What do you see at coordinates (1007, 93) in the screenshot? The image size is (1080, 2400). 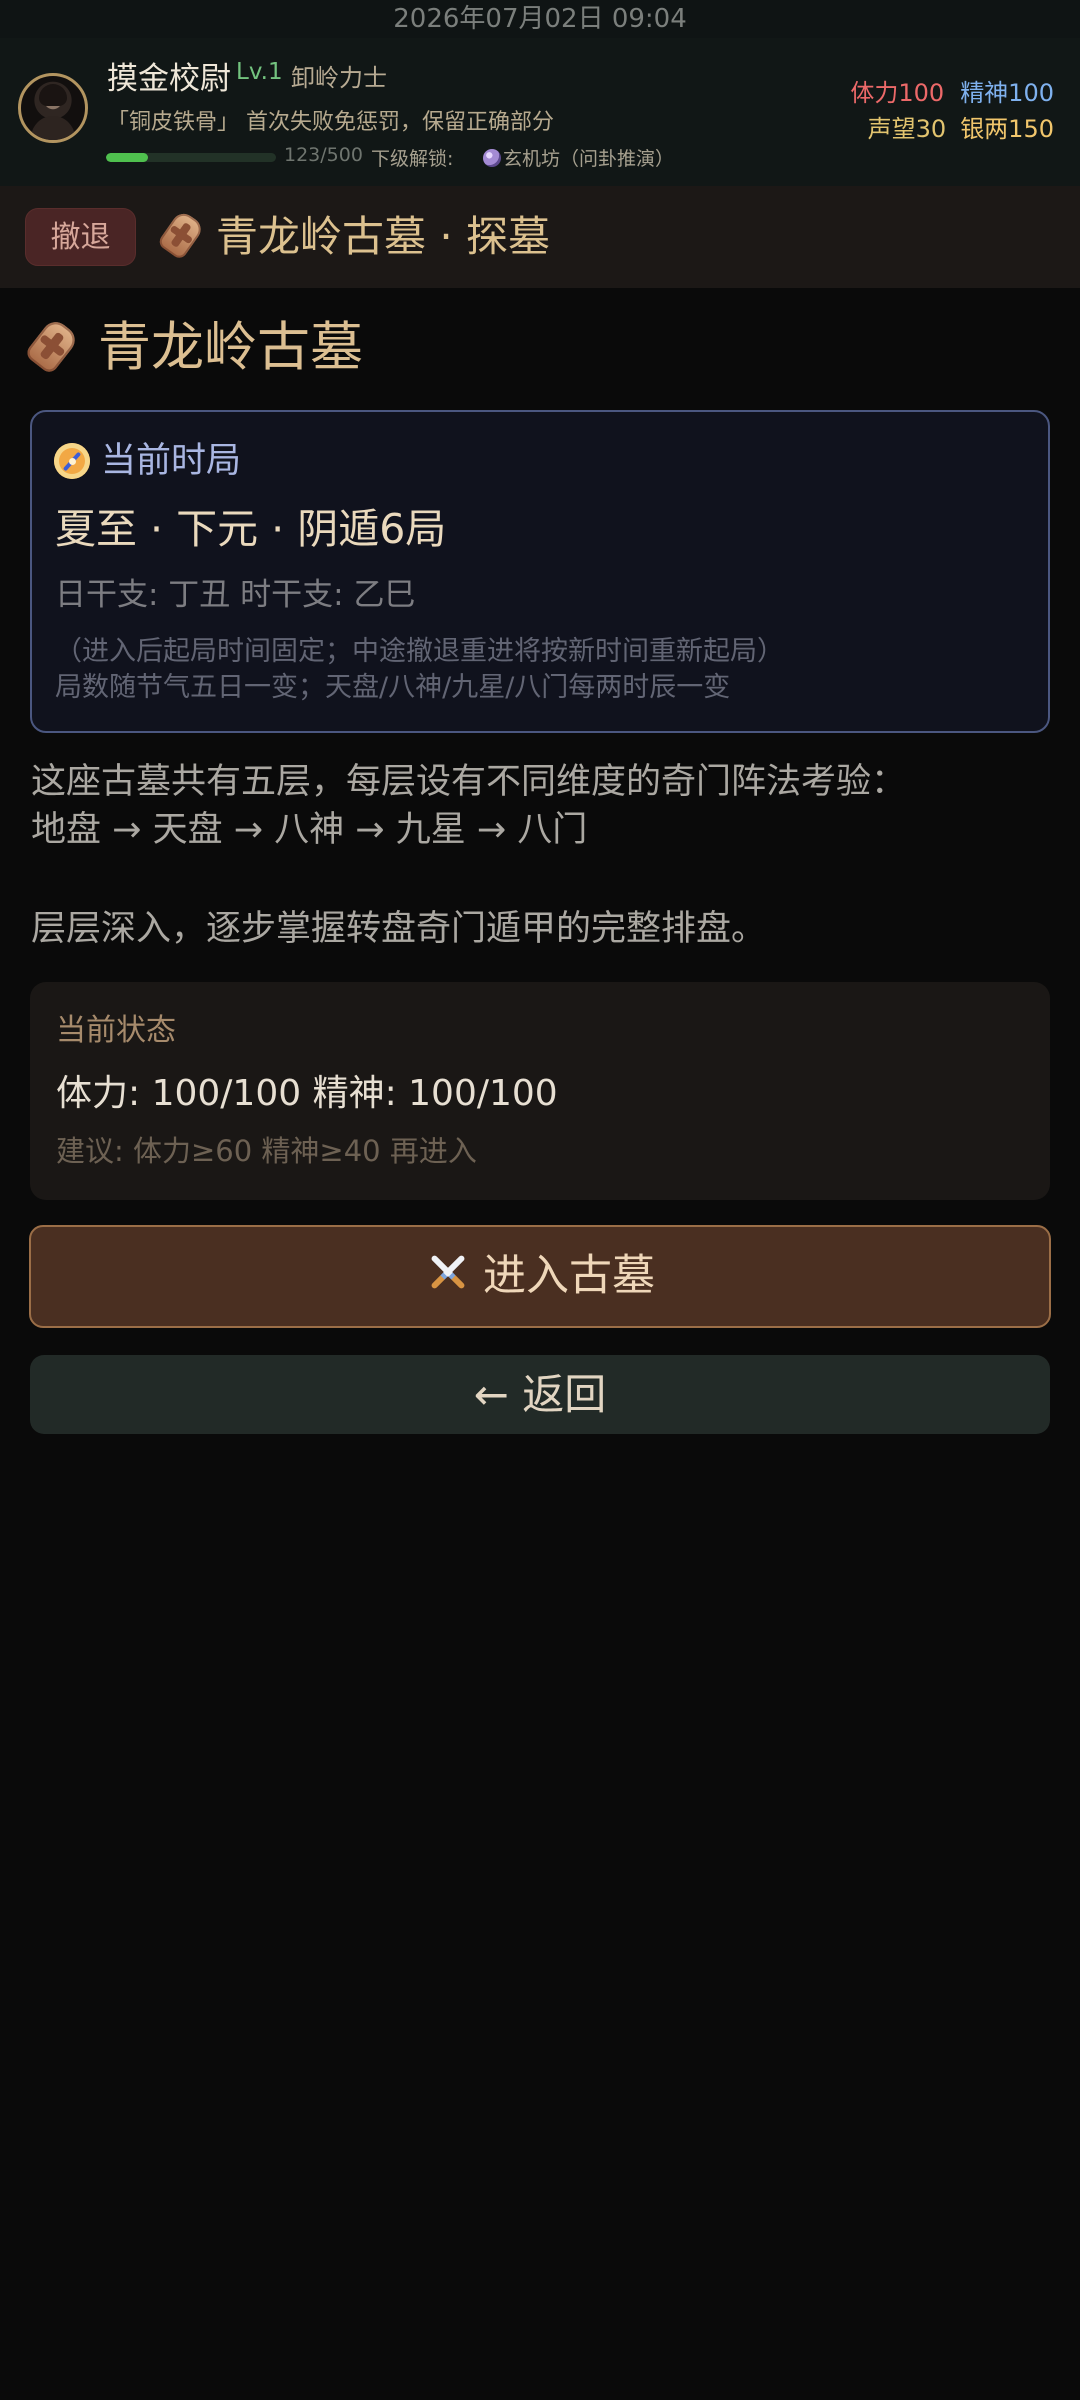 I see `spirit-stat: 精神100` at bounding box center [1007, 93].